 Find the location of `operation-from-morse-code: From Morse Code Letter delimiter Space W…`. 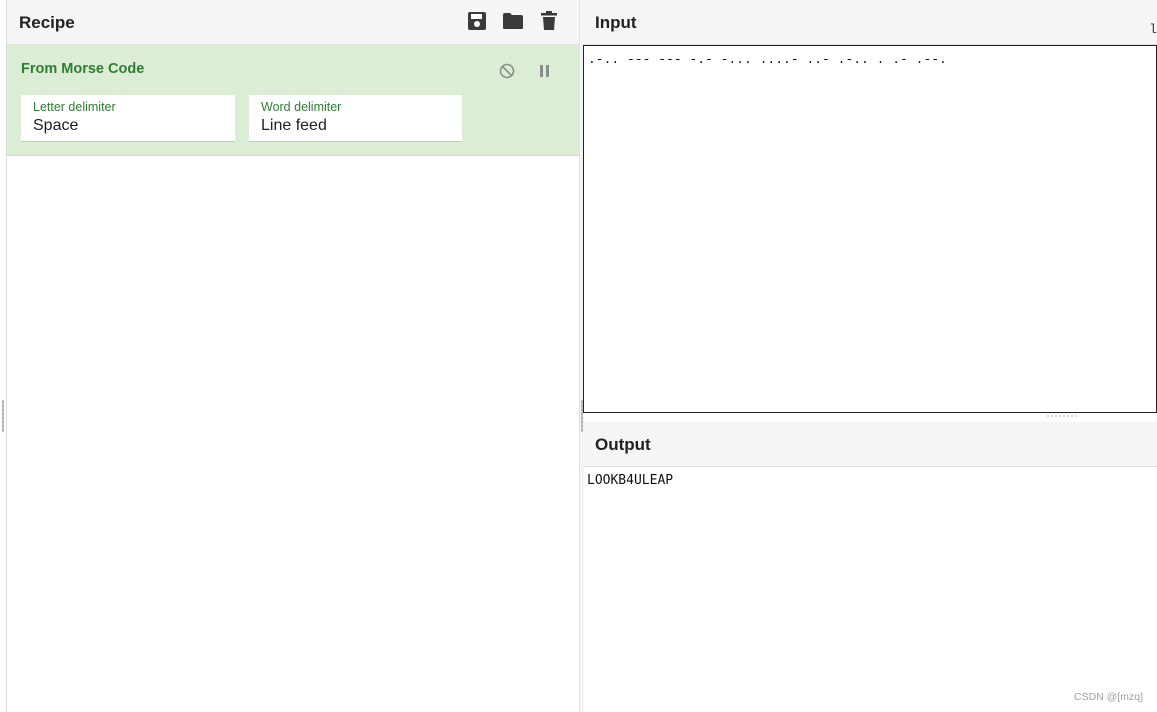

operation-from-morse-code: From Morse Code Letter delimiter Space W… is located at coordinates (293, 100).